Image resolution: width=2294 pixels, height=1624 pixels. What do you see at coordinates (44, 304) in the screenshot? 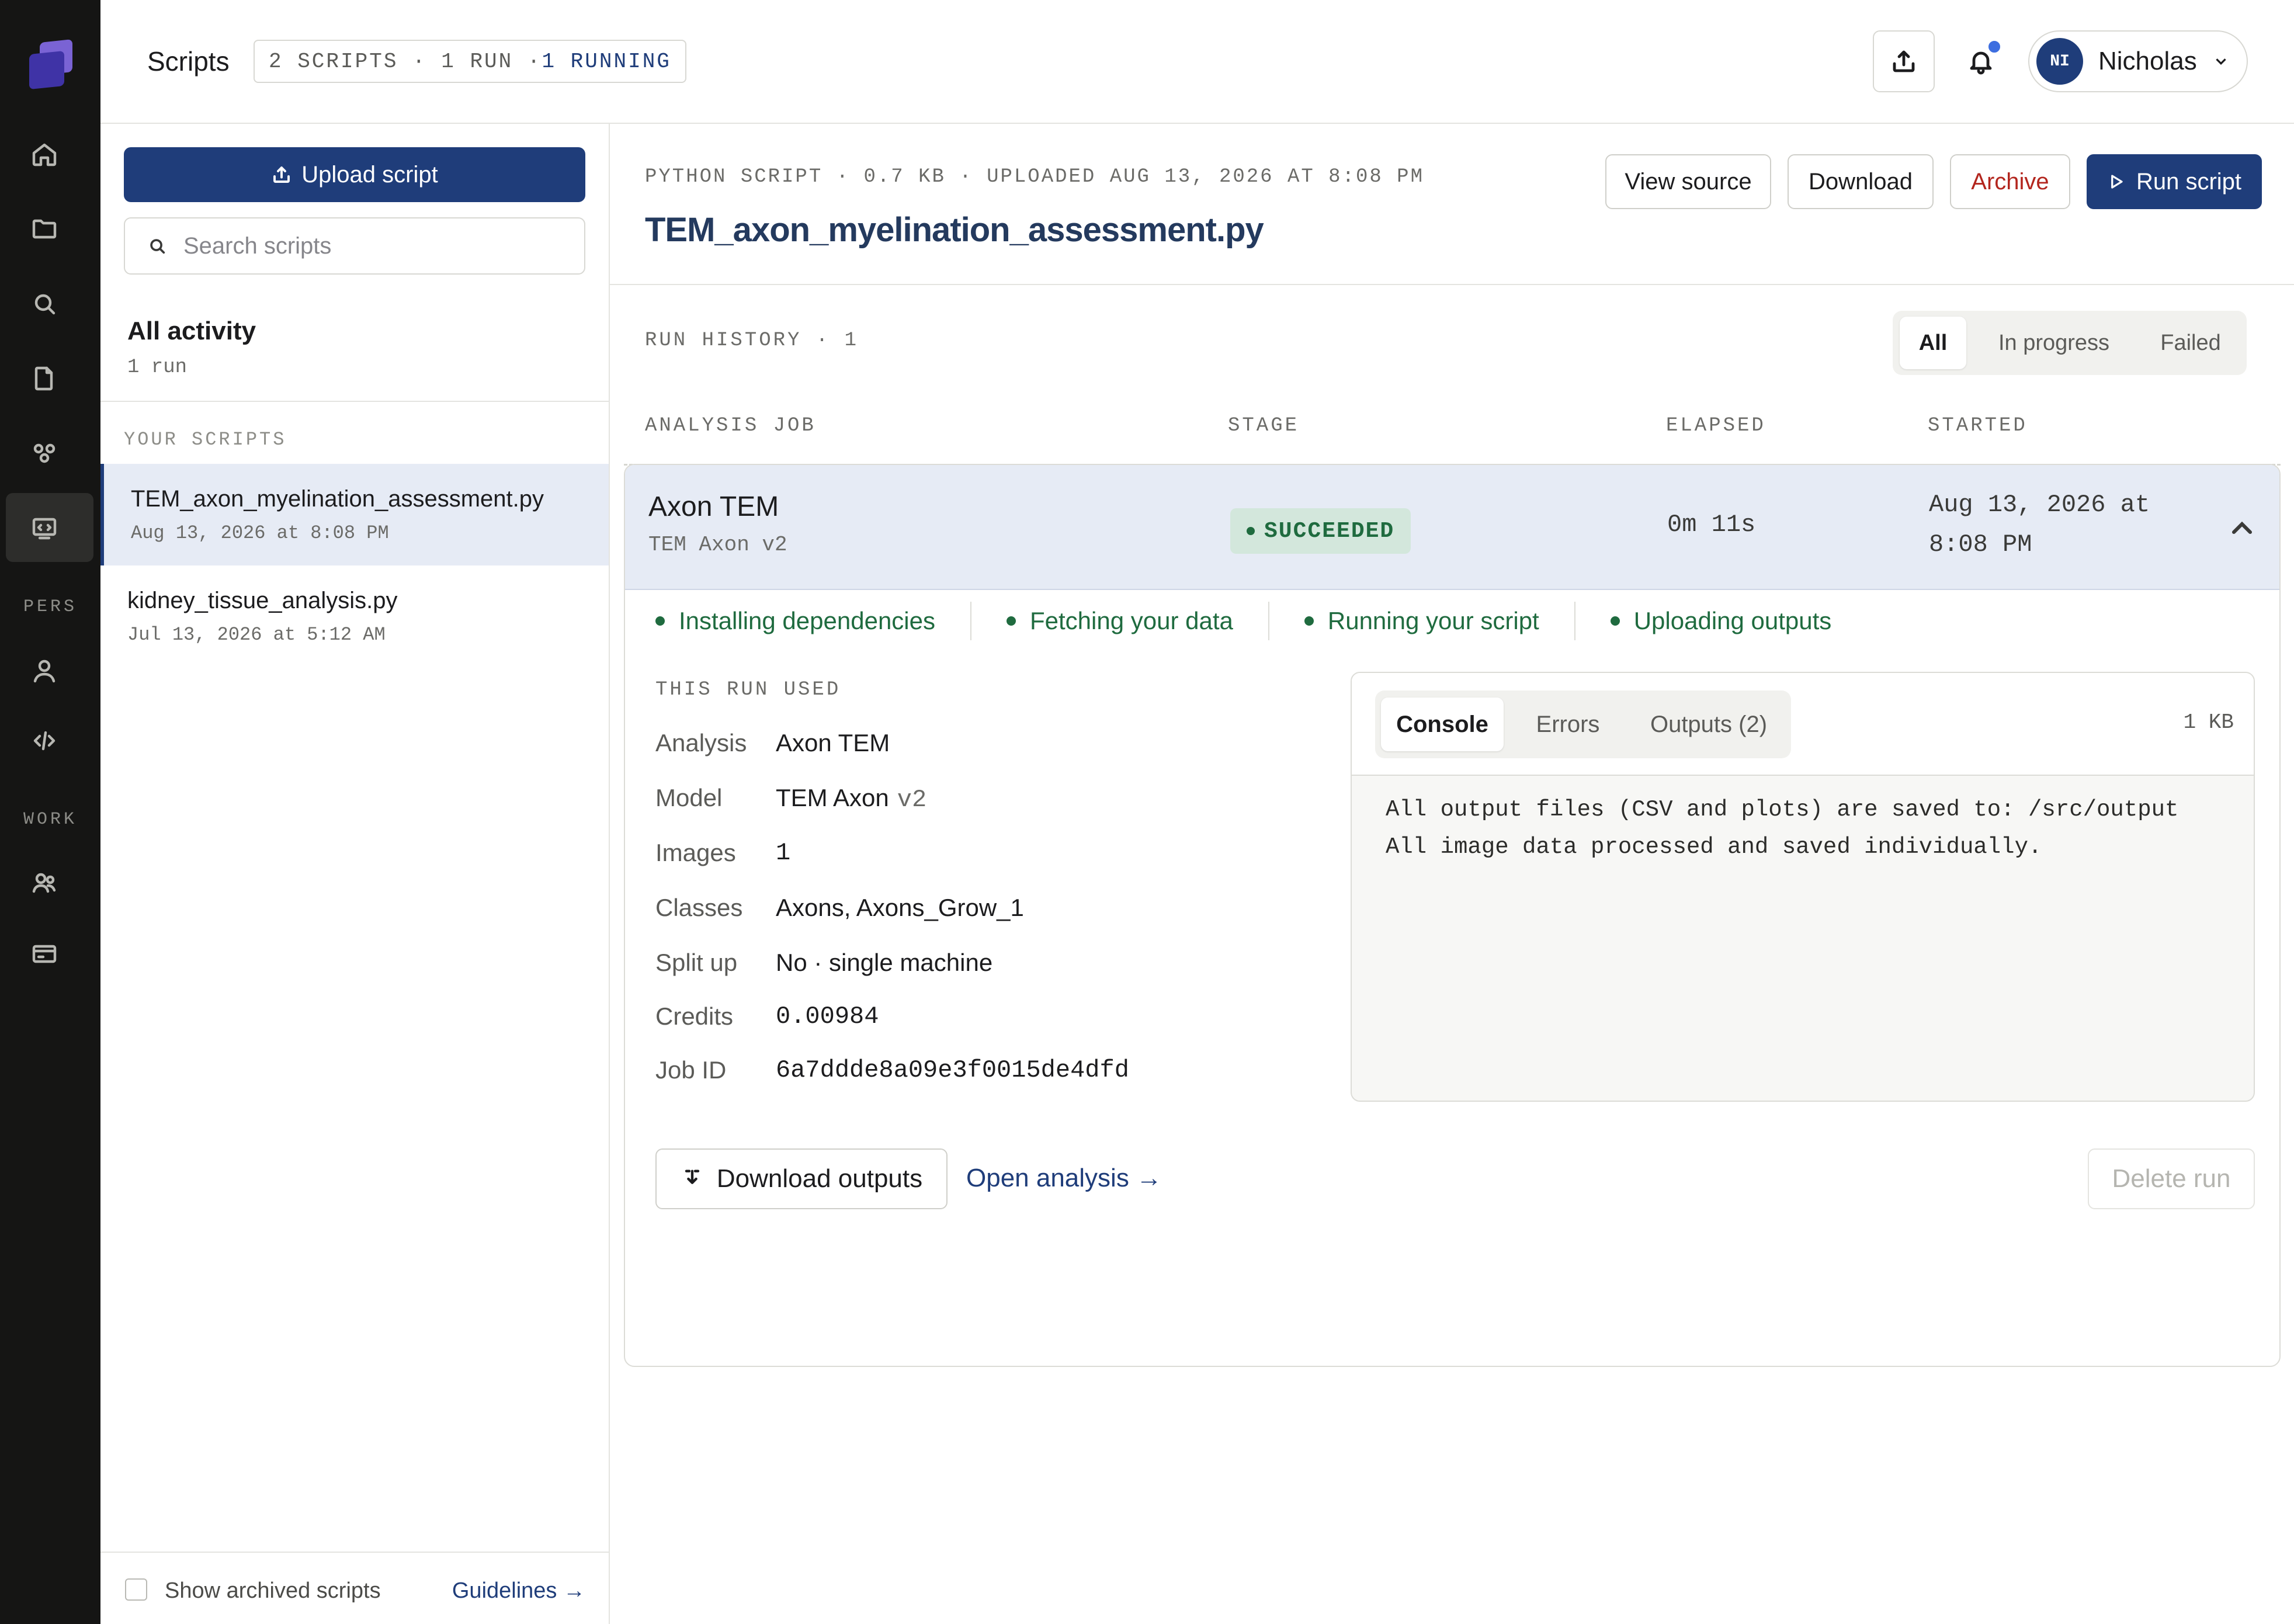
I see `search-icon` at bounding box center [44, 304].